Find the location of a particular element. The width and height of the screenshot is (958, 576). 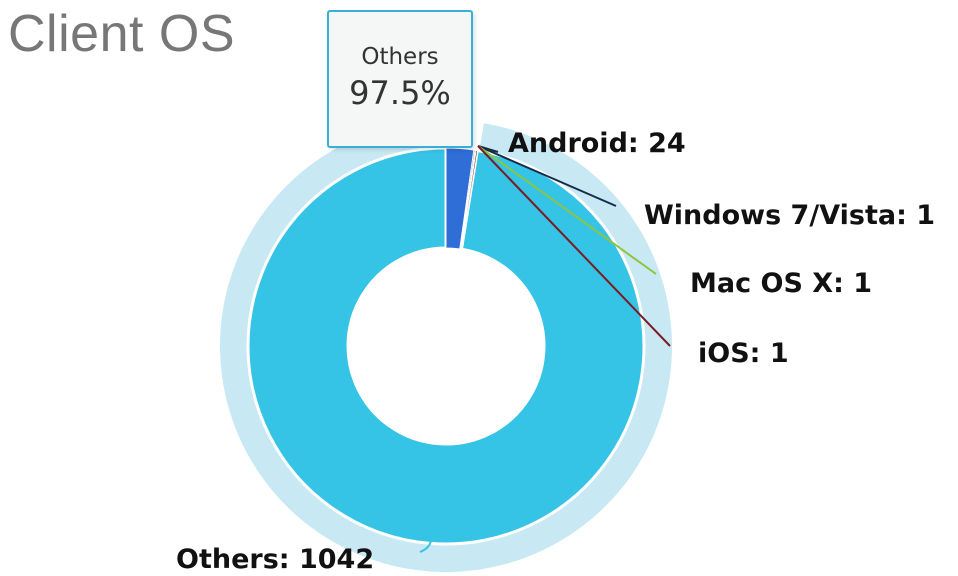

chart-tooltip: Others 97.5% is located at coordinates (400, 79).